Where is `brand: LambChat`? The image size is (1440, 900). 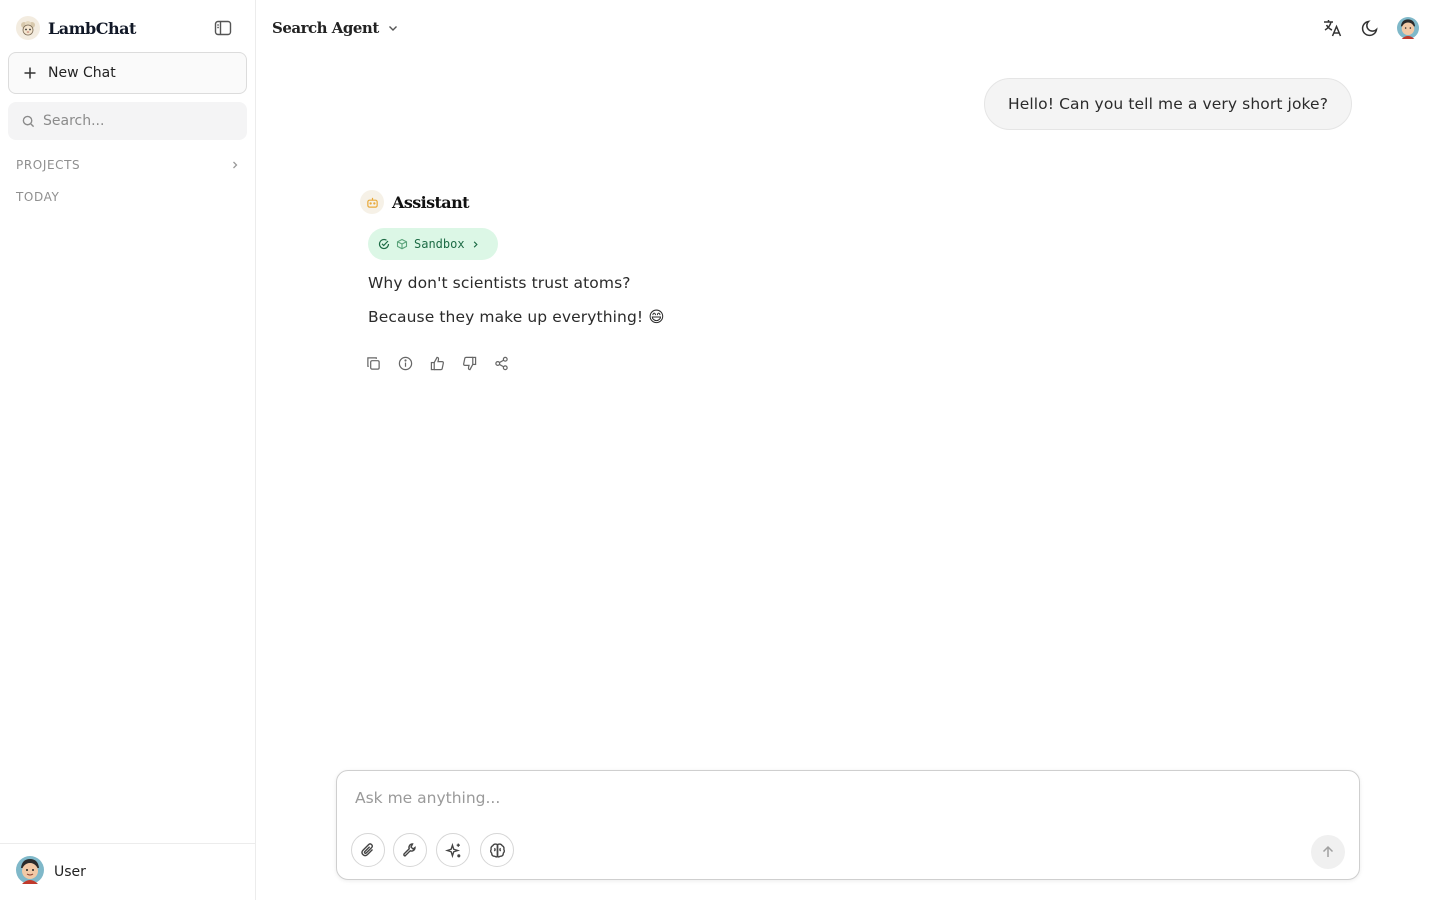
brand: LambChat is located at coordinates (76, 28).